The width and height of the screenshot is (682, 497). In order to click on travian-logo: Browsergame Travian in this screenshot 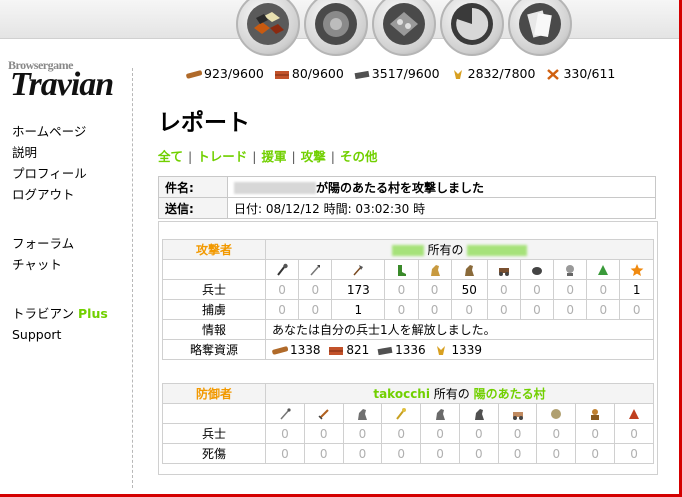, I will do `click(63, 82)`.